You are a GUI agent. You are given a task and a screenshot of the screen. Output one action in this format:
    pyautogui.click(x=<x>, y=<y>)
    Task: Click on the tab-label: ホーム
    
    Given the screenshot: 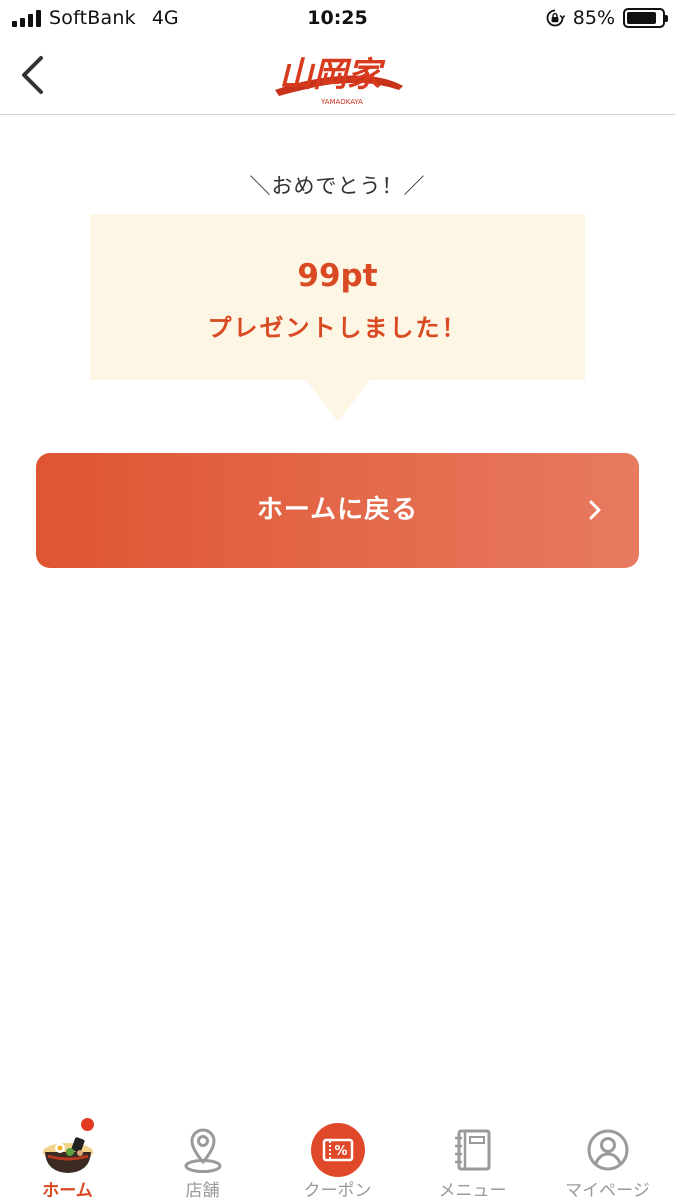 What is the action you would take?
    pyautogui.click(x=67, y=1190)
    